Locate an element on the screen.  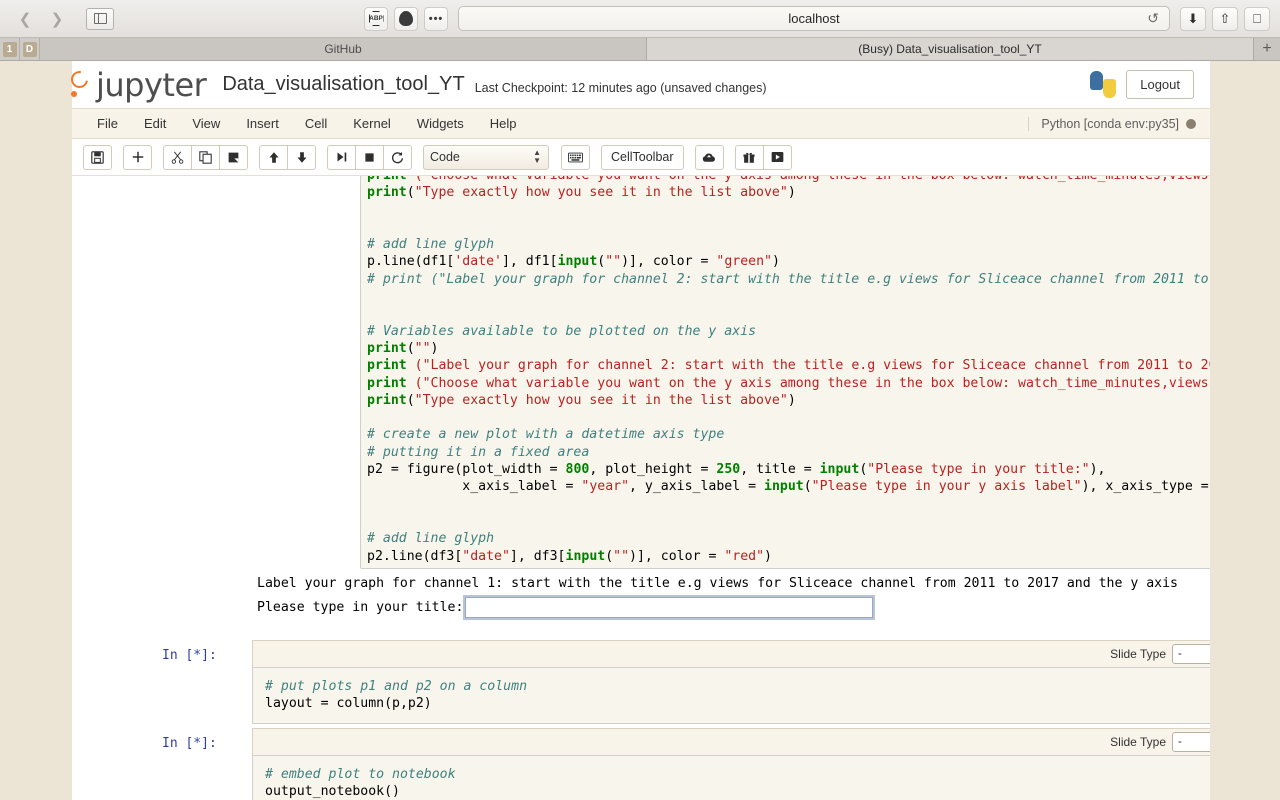
header-right-group: Logout is located at coordinates (1142, 84).